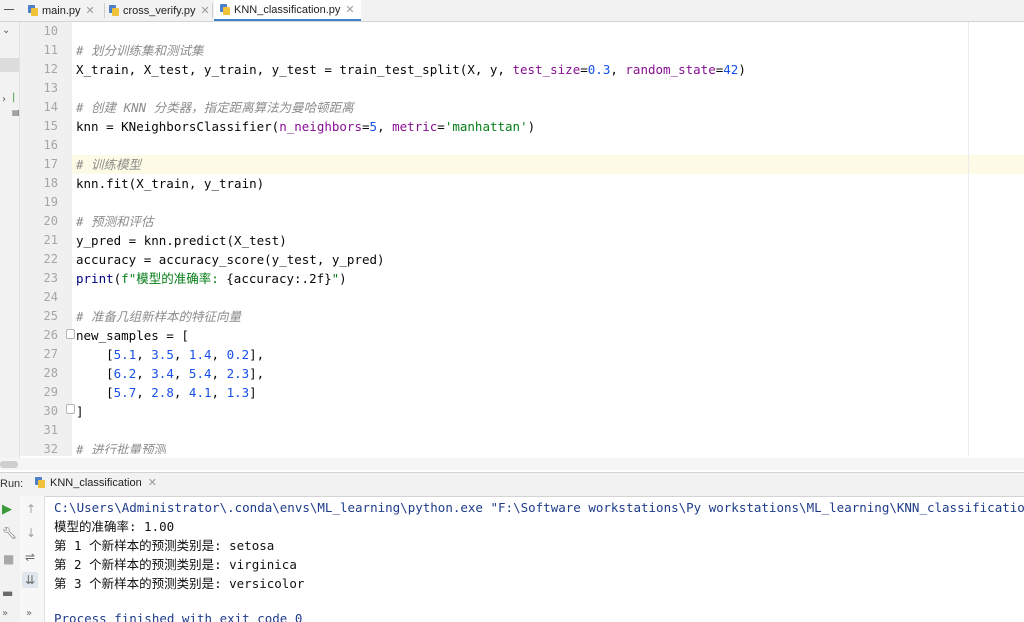  Describe the element at coordinates (50, 373) in the screenshot. I see `line-number: 28` at that location.